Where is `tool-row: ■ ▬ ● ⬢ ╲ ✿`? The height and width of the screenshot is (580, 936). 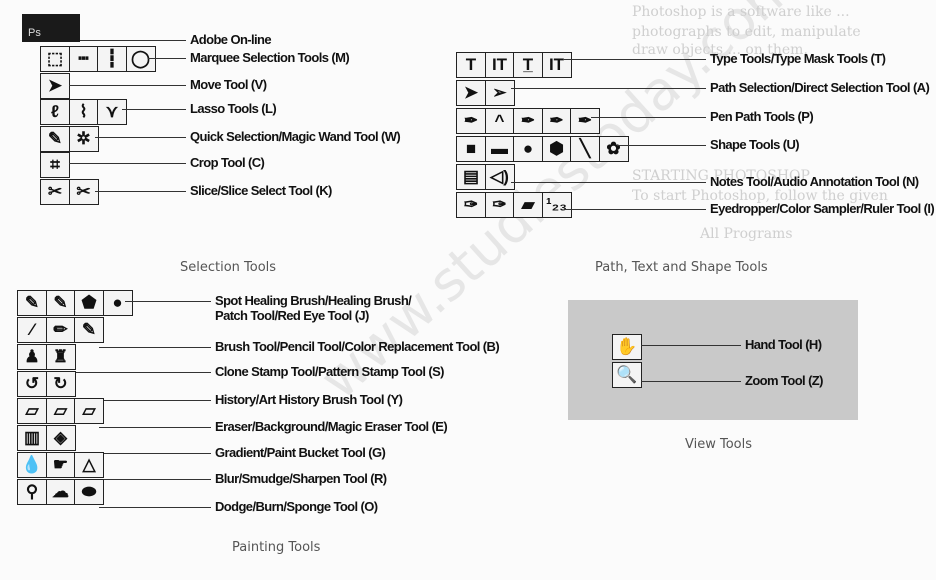 tool-row: ■ ▬ ● ⬢ ╲ ✿ is located at coordinates (542, 149).